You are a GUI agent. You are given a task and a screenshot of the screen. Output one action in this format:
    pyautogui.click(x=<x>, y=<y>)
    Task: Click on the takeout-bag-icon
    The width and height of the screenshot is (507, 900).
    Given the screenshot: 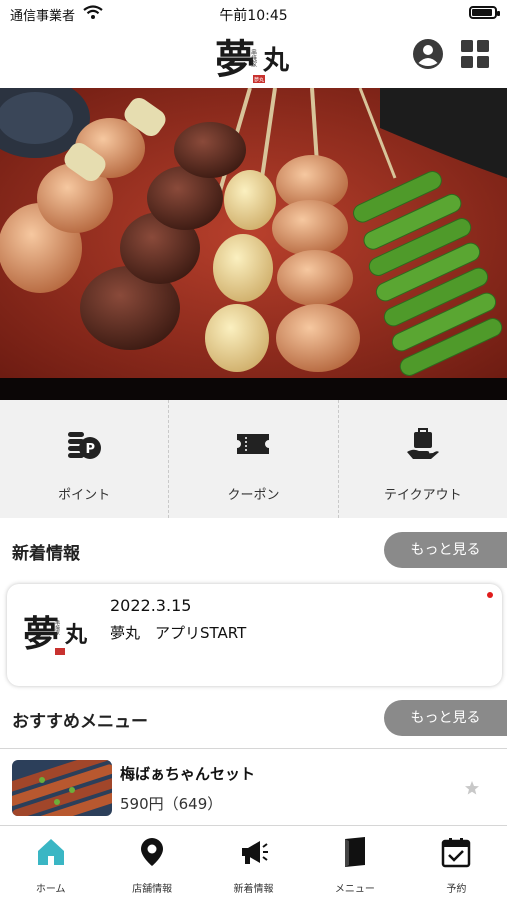 What is the action you would take?
    pyautogui.click(x=422, y=443)
    